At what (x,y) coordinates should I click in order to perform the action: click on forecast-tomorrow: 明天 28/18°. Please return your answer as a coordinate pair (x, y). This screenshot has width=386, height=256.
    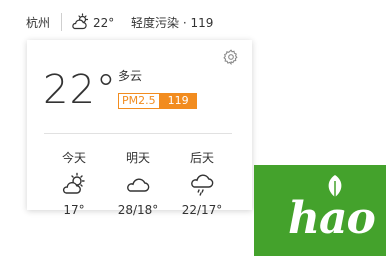
    Looking at the image, I should click on (138, 184).